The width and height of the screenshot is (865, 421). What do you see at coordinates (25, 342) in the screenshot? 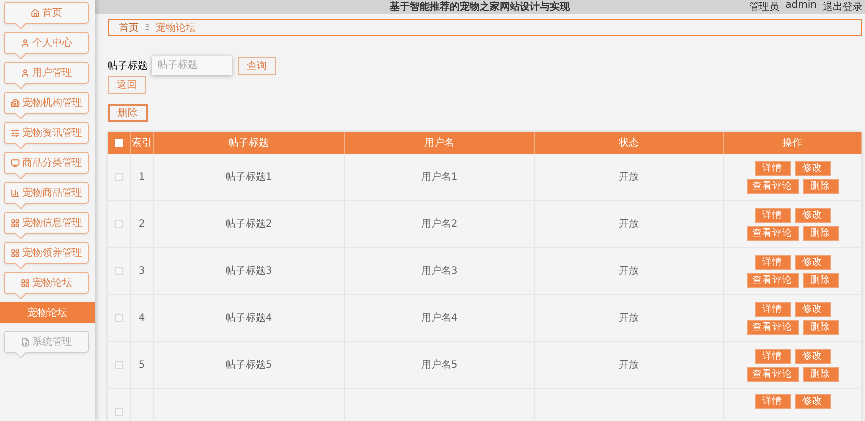
I see `chart-icon` at bounding box center [25, 342].